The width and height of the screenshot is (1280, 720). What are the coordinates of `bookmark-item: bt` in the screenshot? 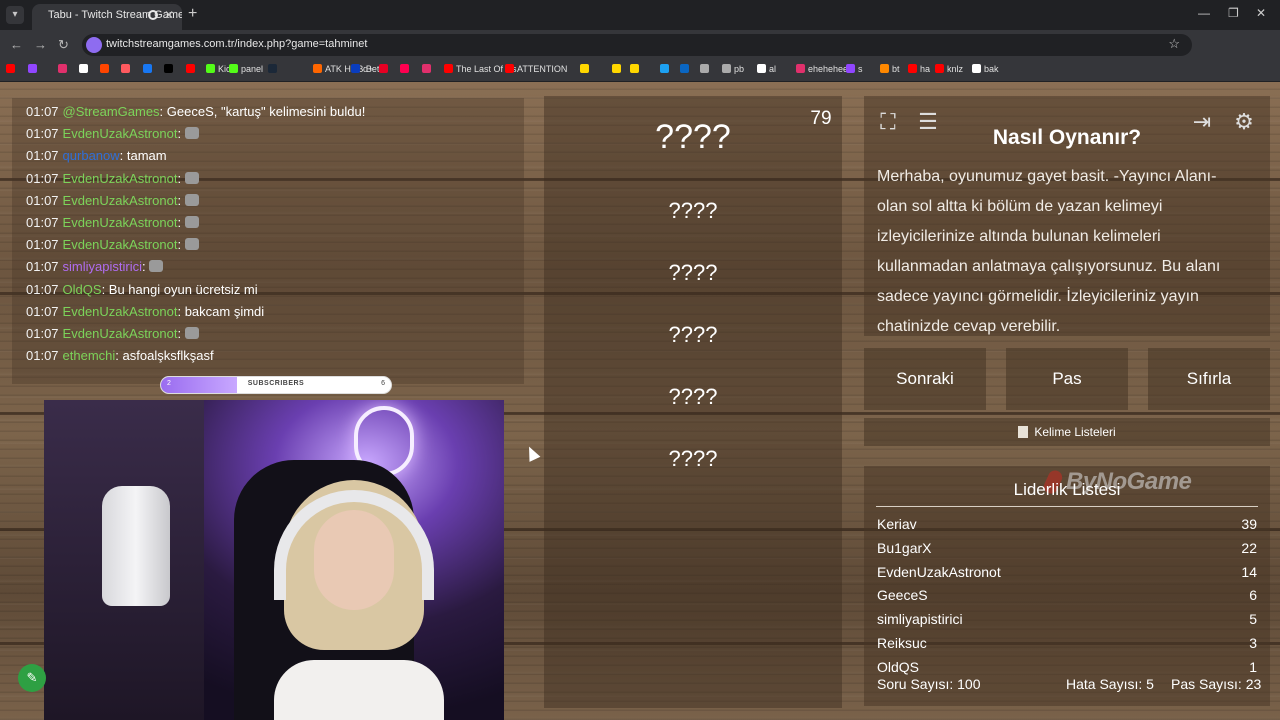 It's located at (890, 69).